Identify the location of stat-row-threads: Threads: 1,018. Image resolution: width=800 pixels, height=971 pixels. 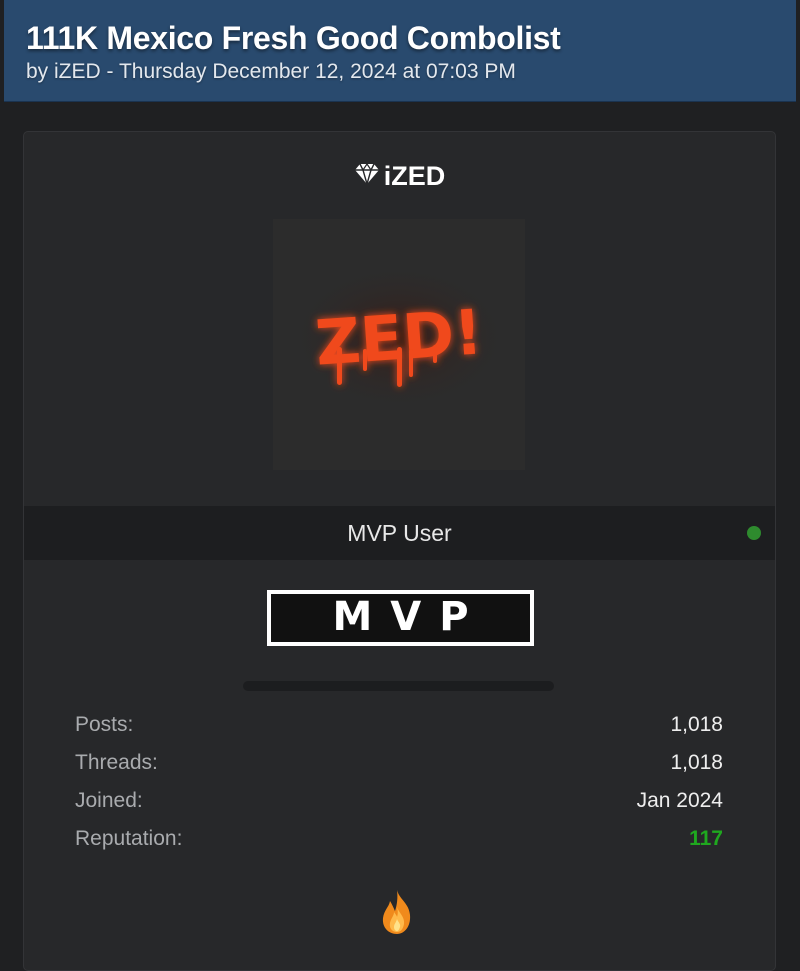
(399, 763).